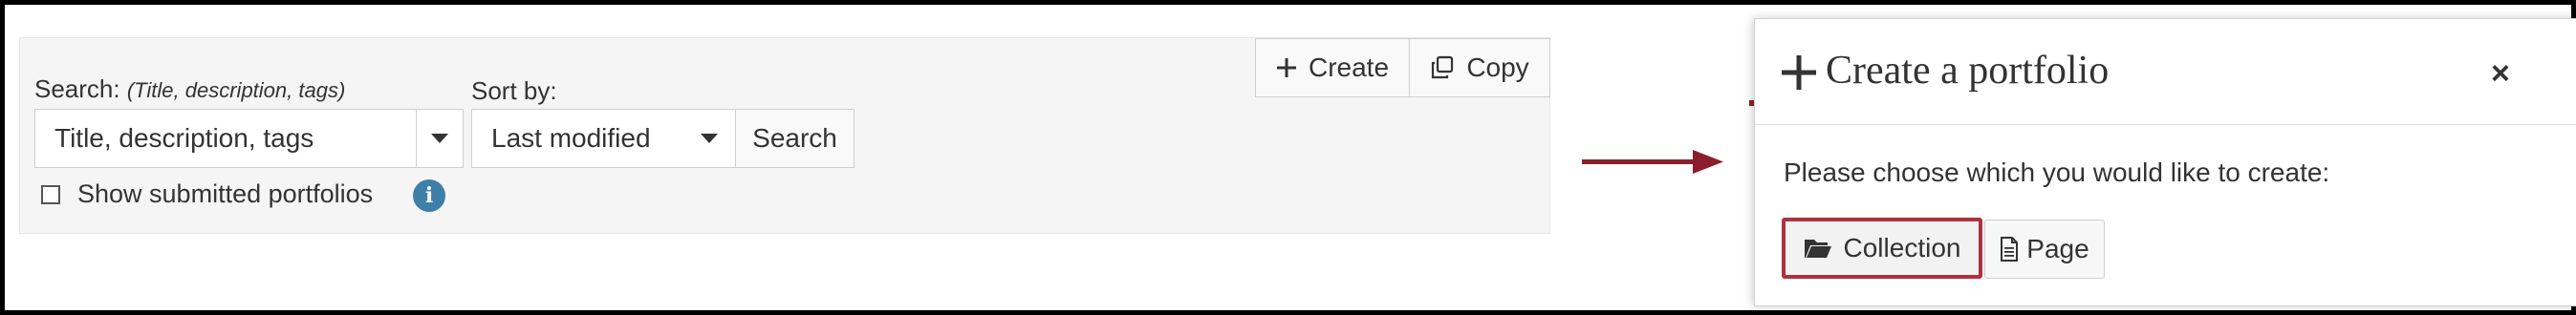 This screenshot has height=315, width=2576. I want to click on sort-select: Last modified, so click(603, 138).